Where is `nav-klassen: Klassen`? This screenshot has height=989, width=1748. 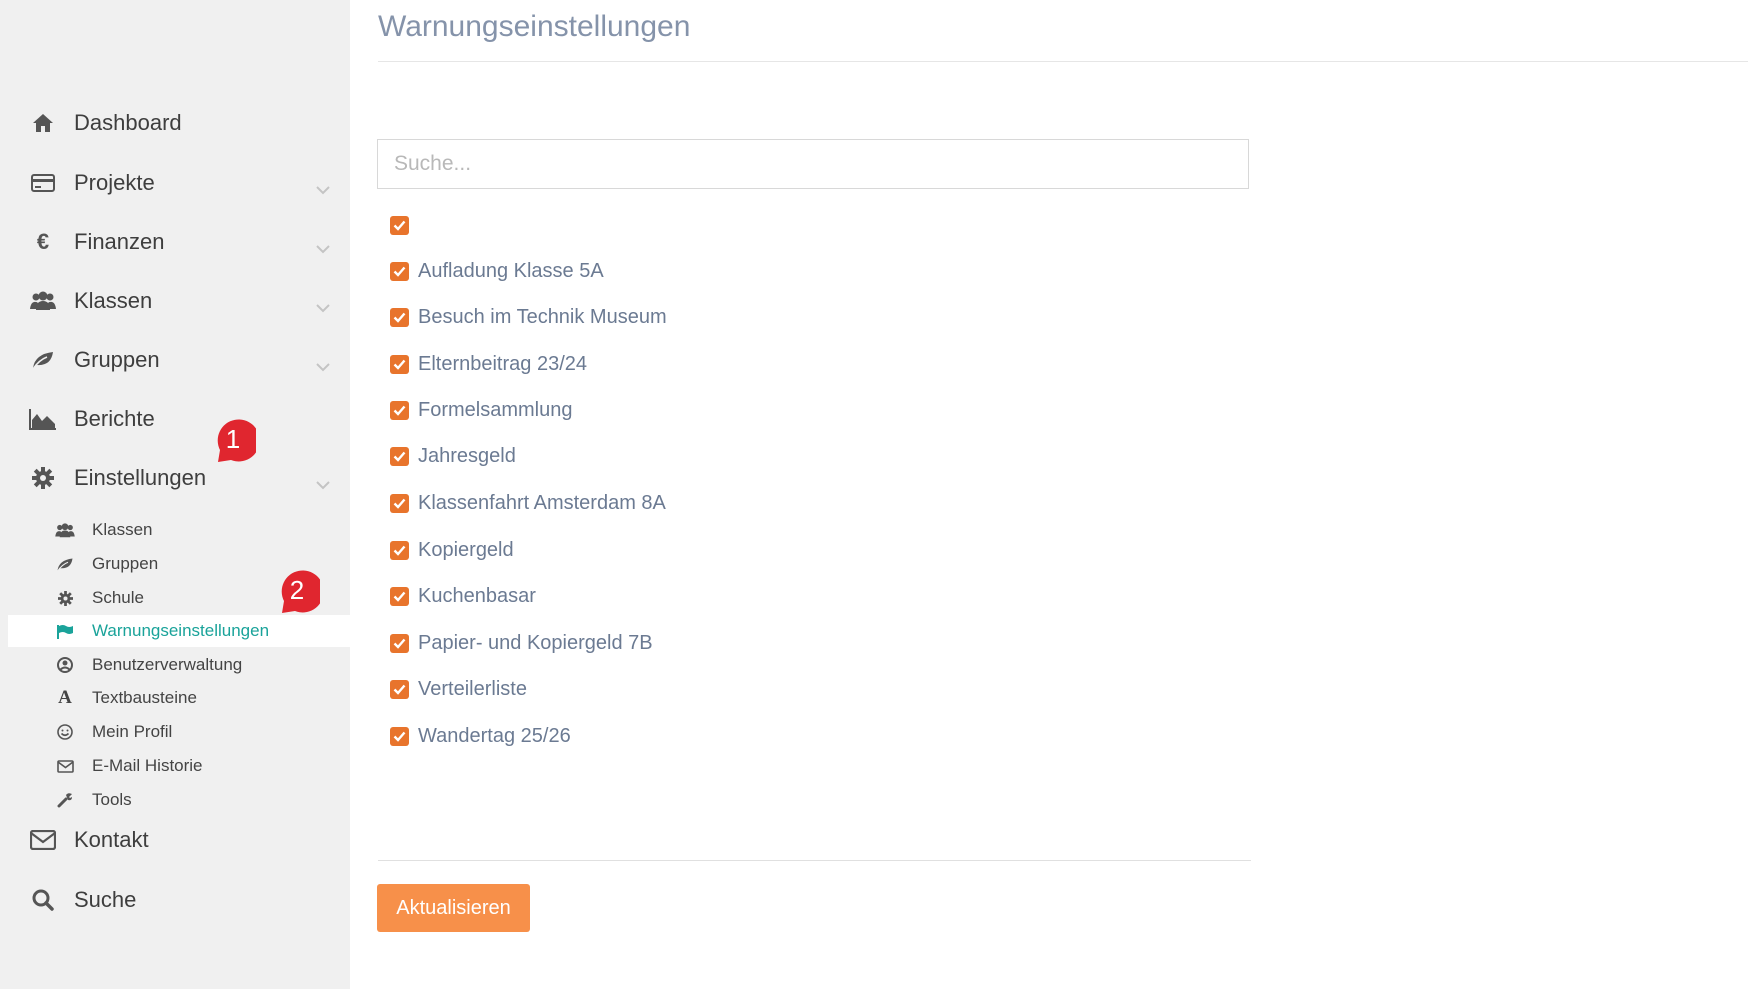
nav-klassen: Klassen is located at coordinates (184, 301).